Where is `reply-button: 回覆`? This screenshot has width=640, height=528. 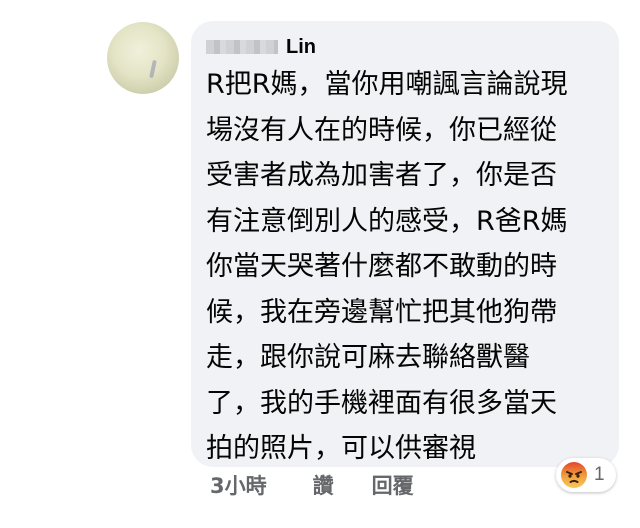 reply-button: 回覆 is located at coordinates (393, 485).